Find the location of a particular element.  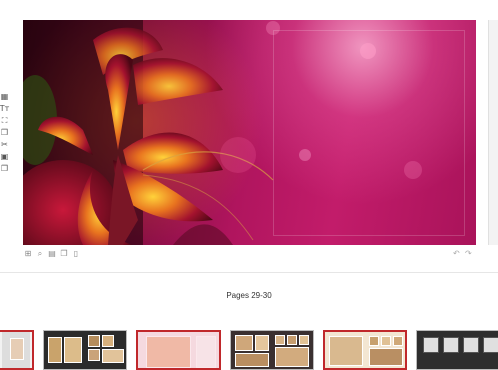

page-icon: ▤ is located at coordinates (52, 254).